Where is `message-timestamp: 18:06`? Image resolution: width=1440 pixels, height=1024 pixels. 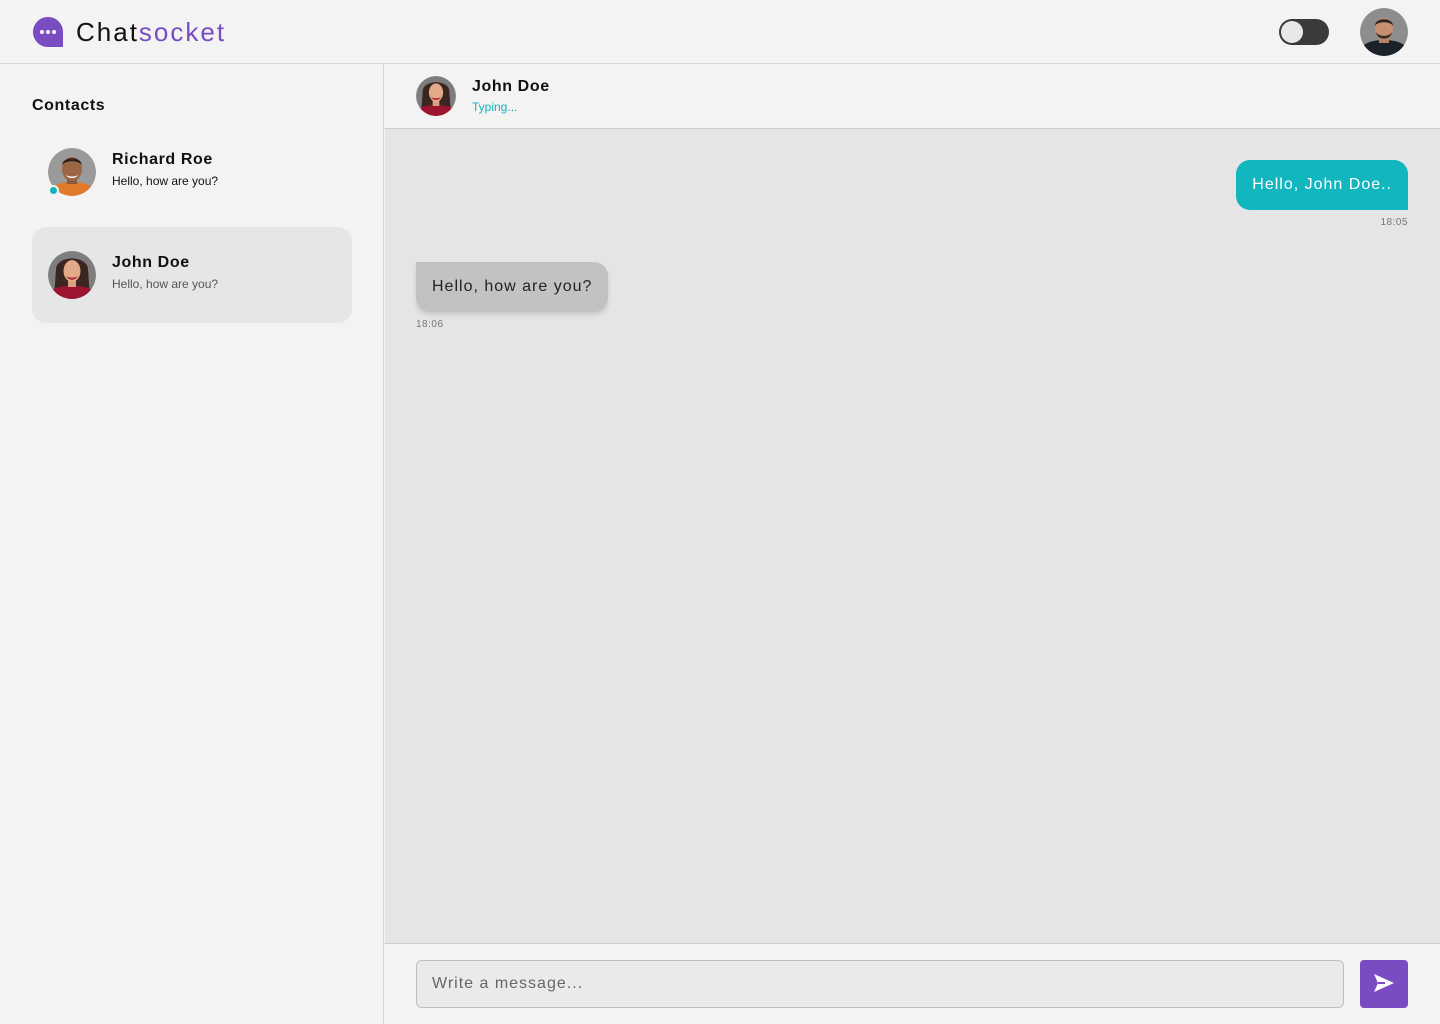
message-timestamp: 18:06 is located at coordinates (430, 324).